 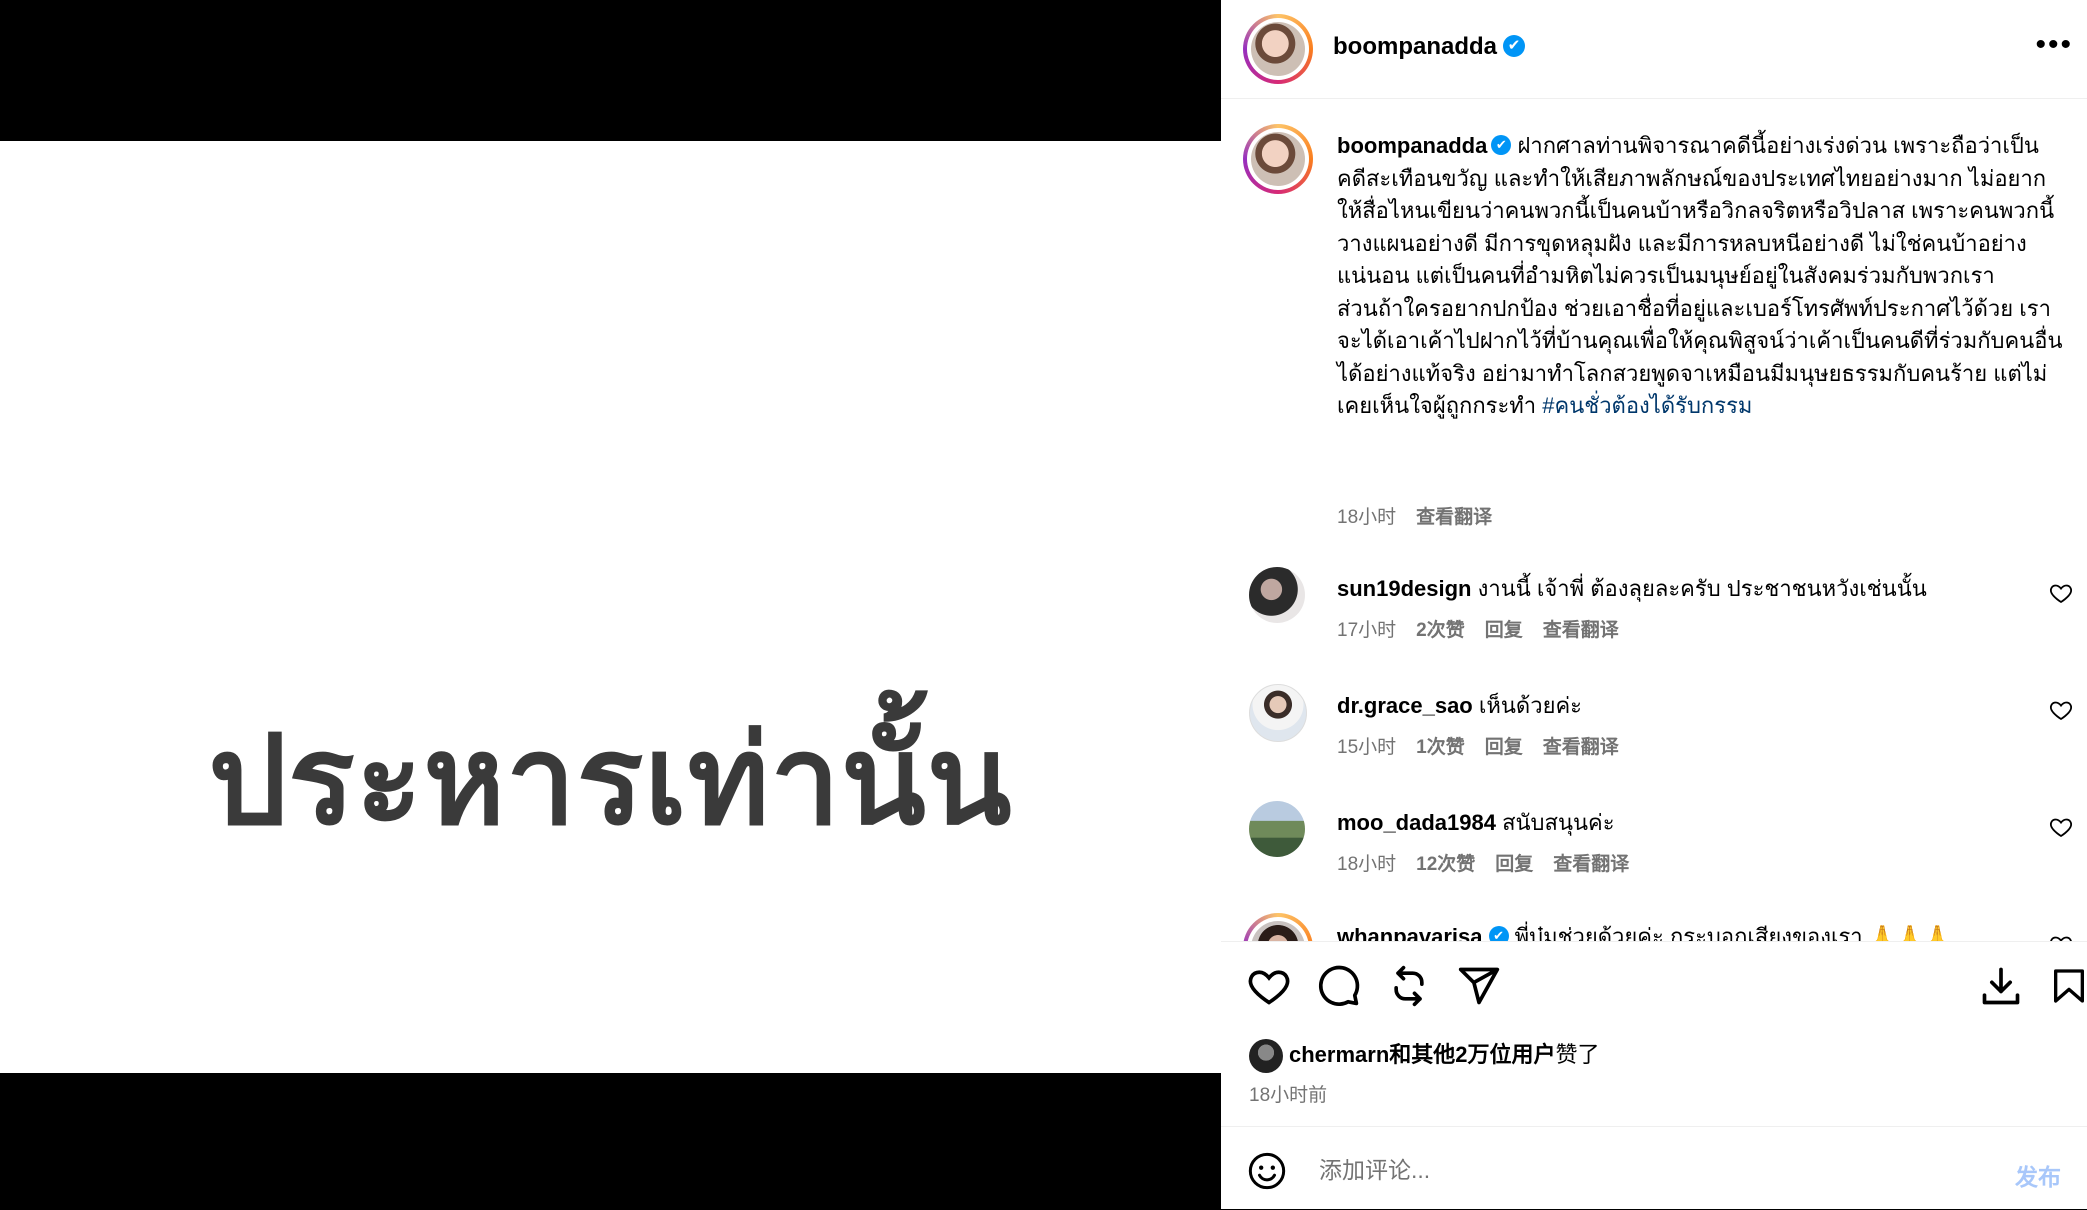 I want to click on comment-username: sun19design, so click(x=1404, y=588).